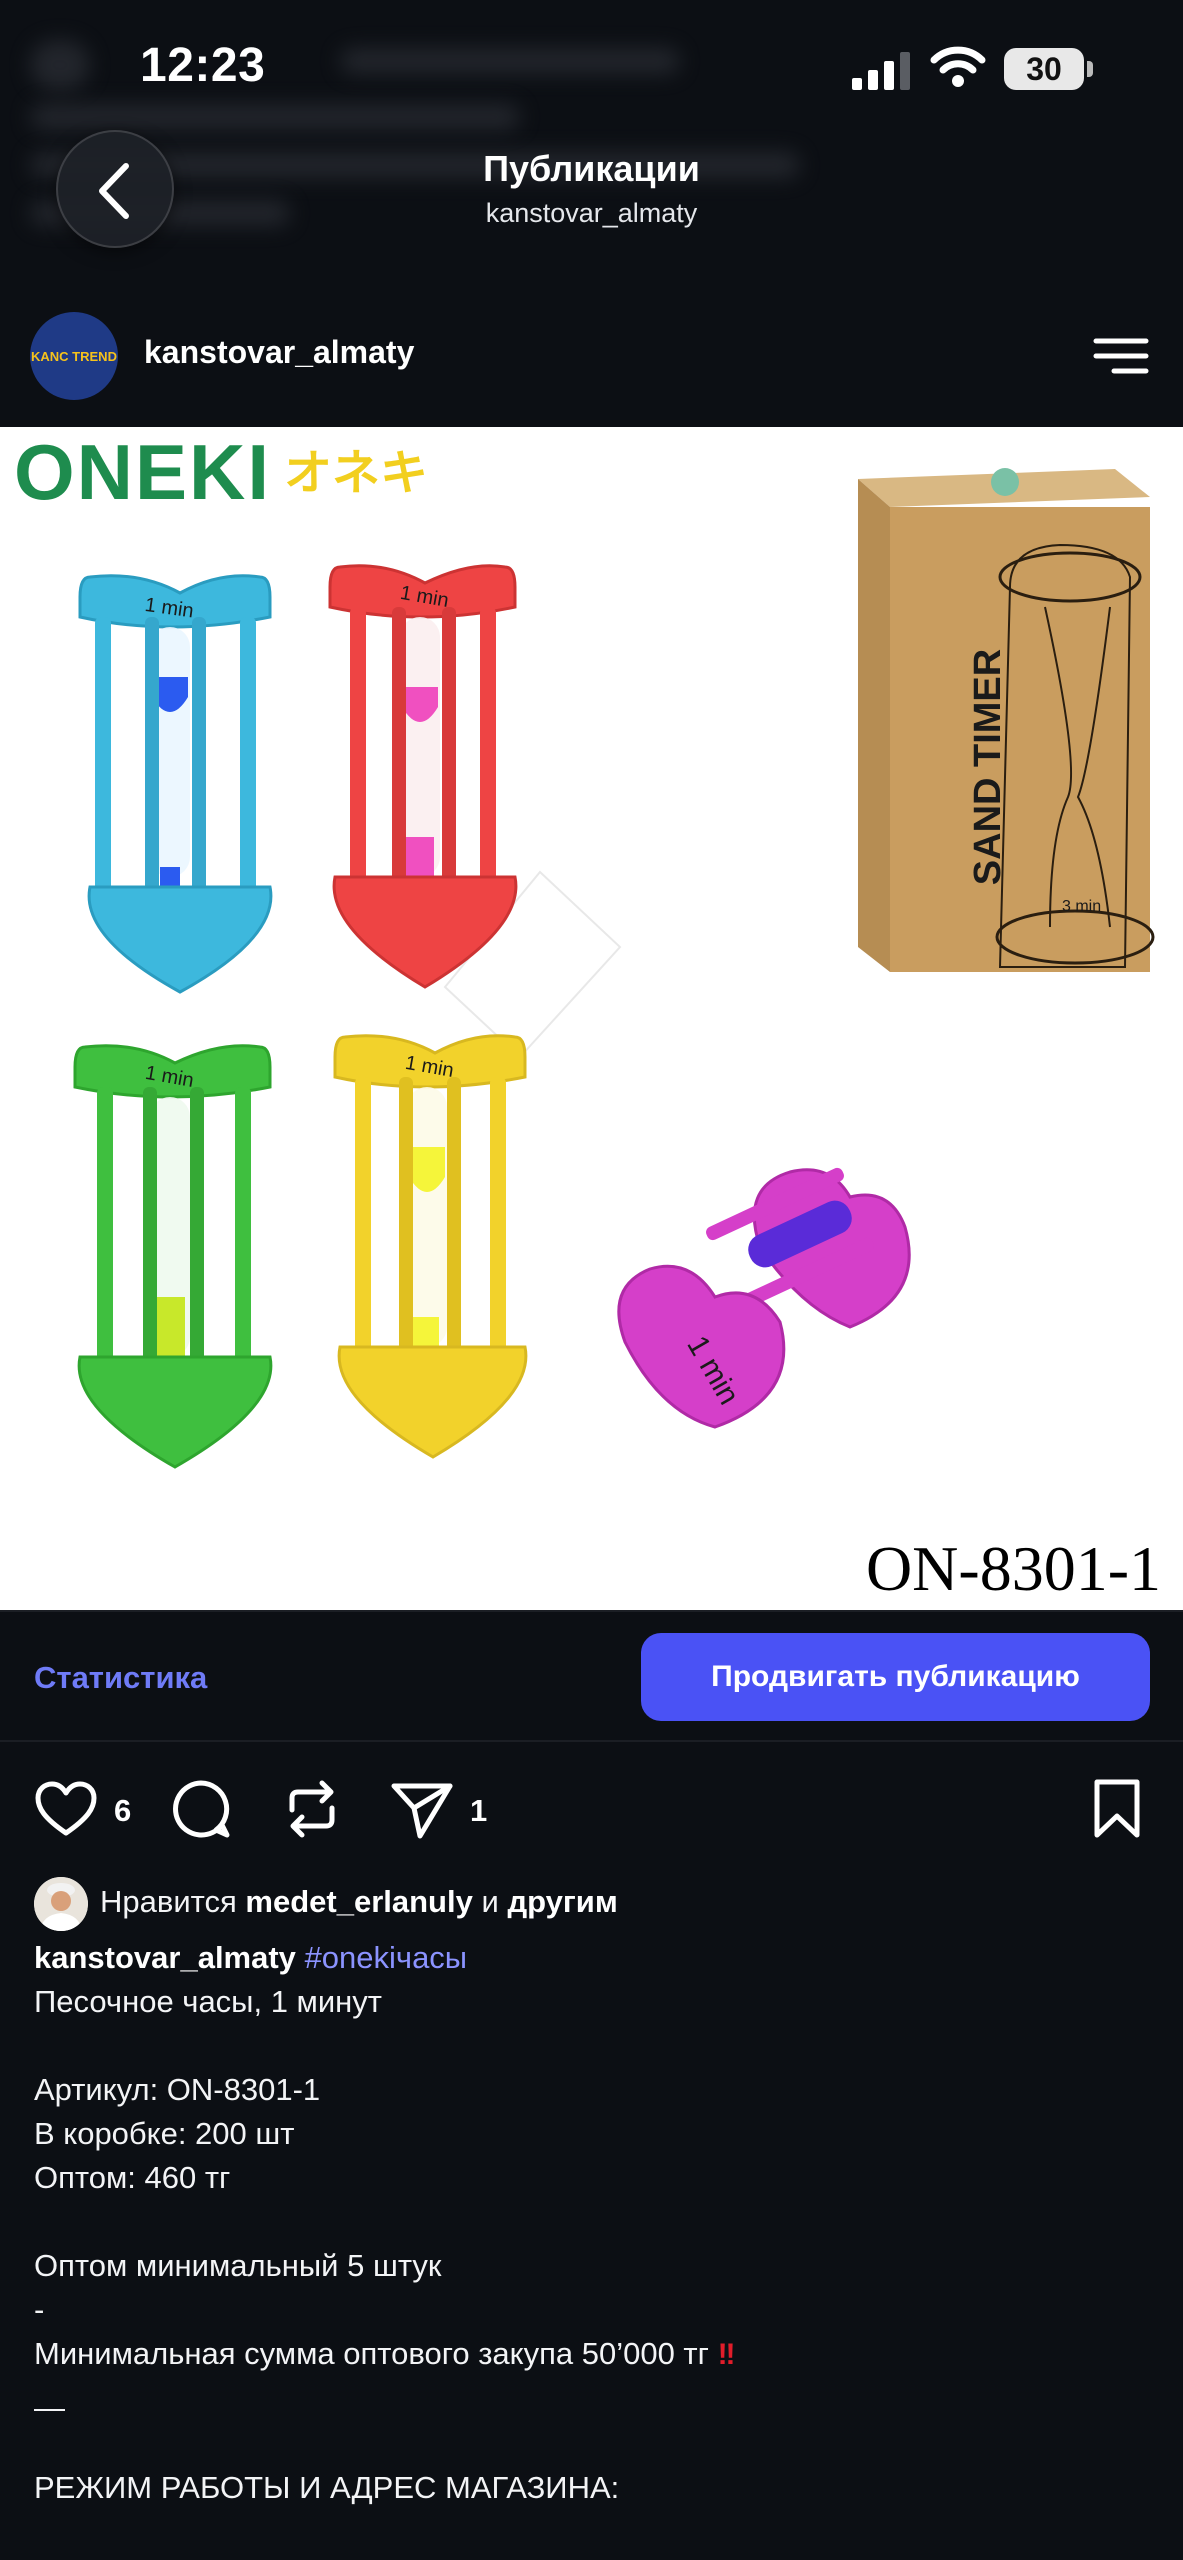  Describe the element at coordinates (168, 1901) in the screenshot. I see `likes-prefix: Нравится` at that location.